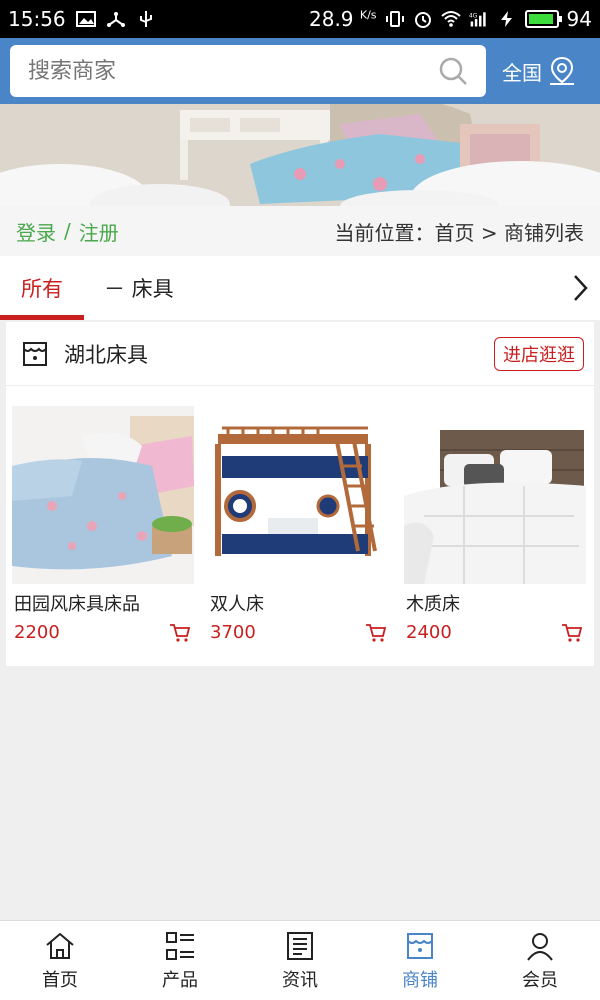  I want to click on nav-home: 首页, so click(60, 960).